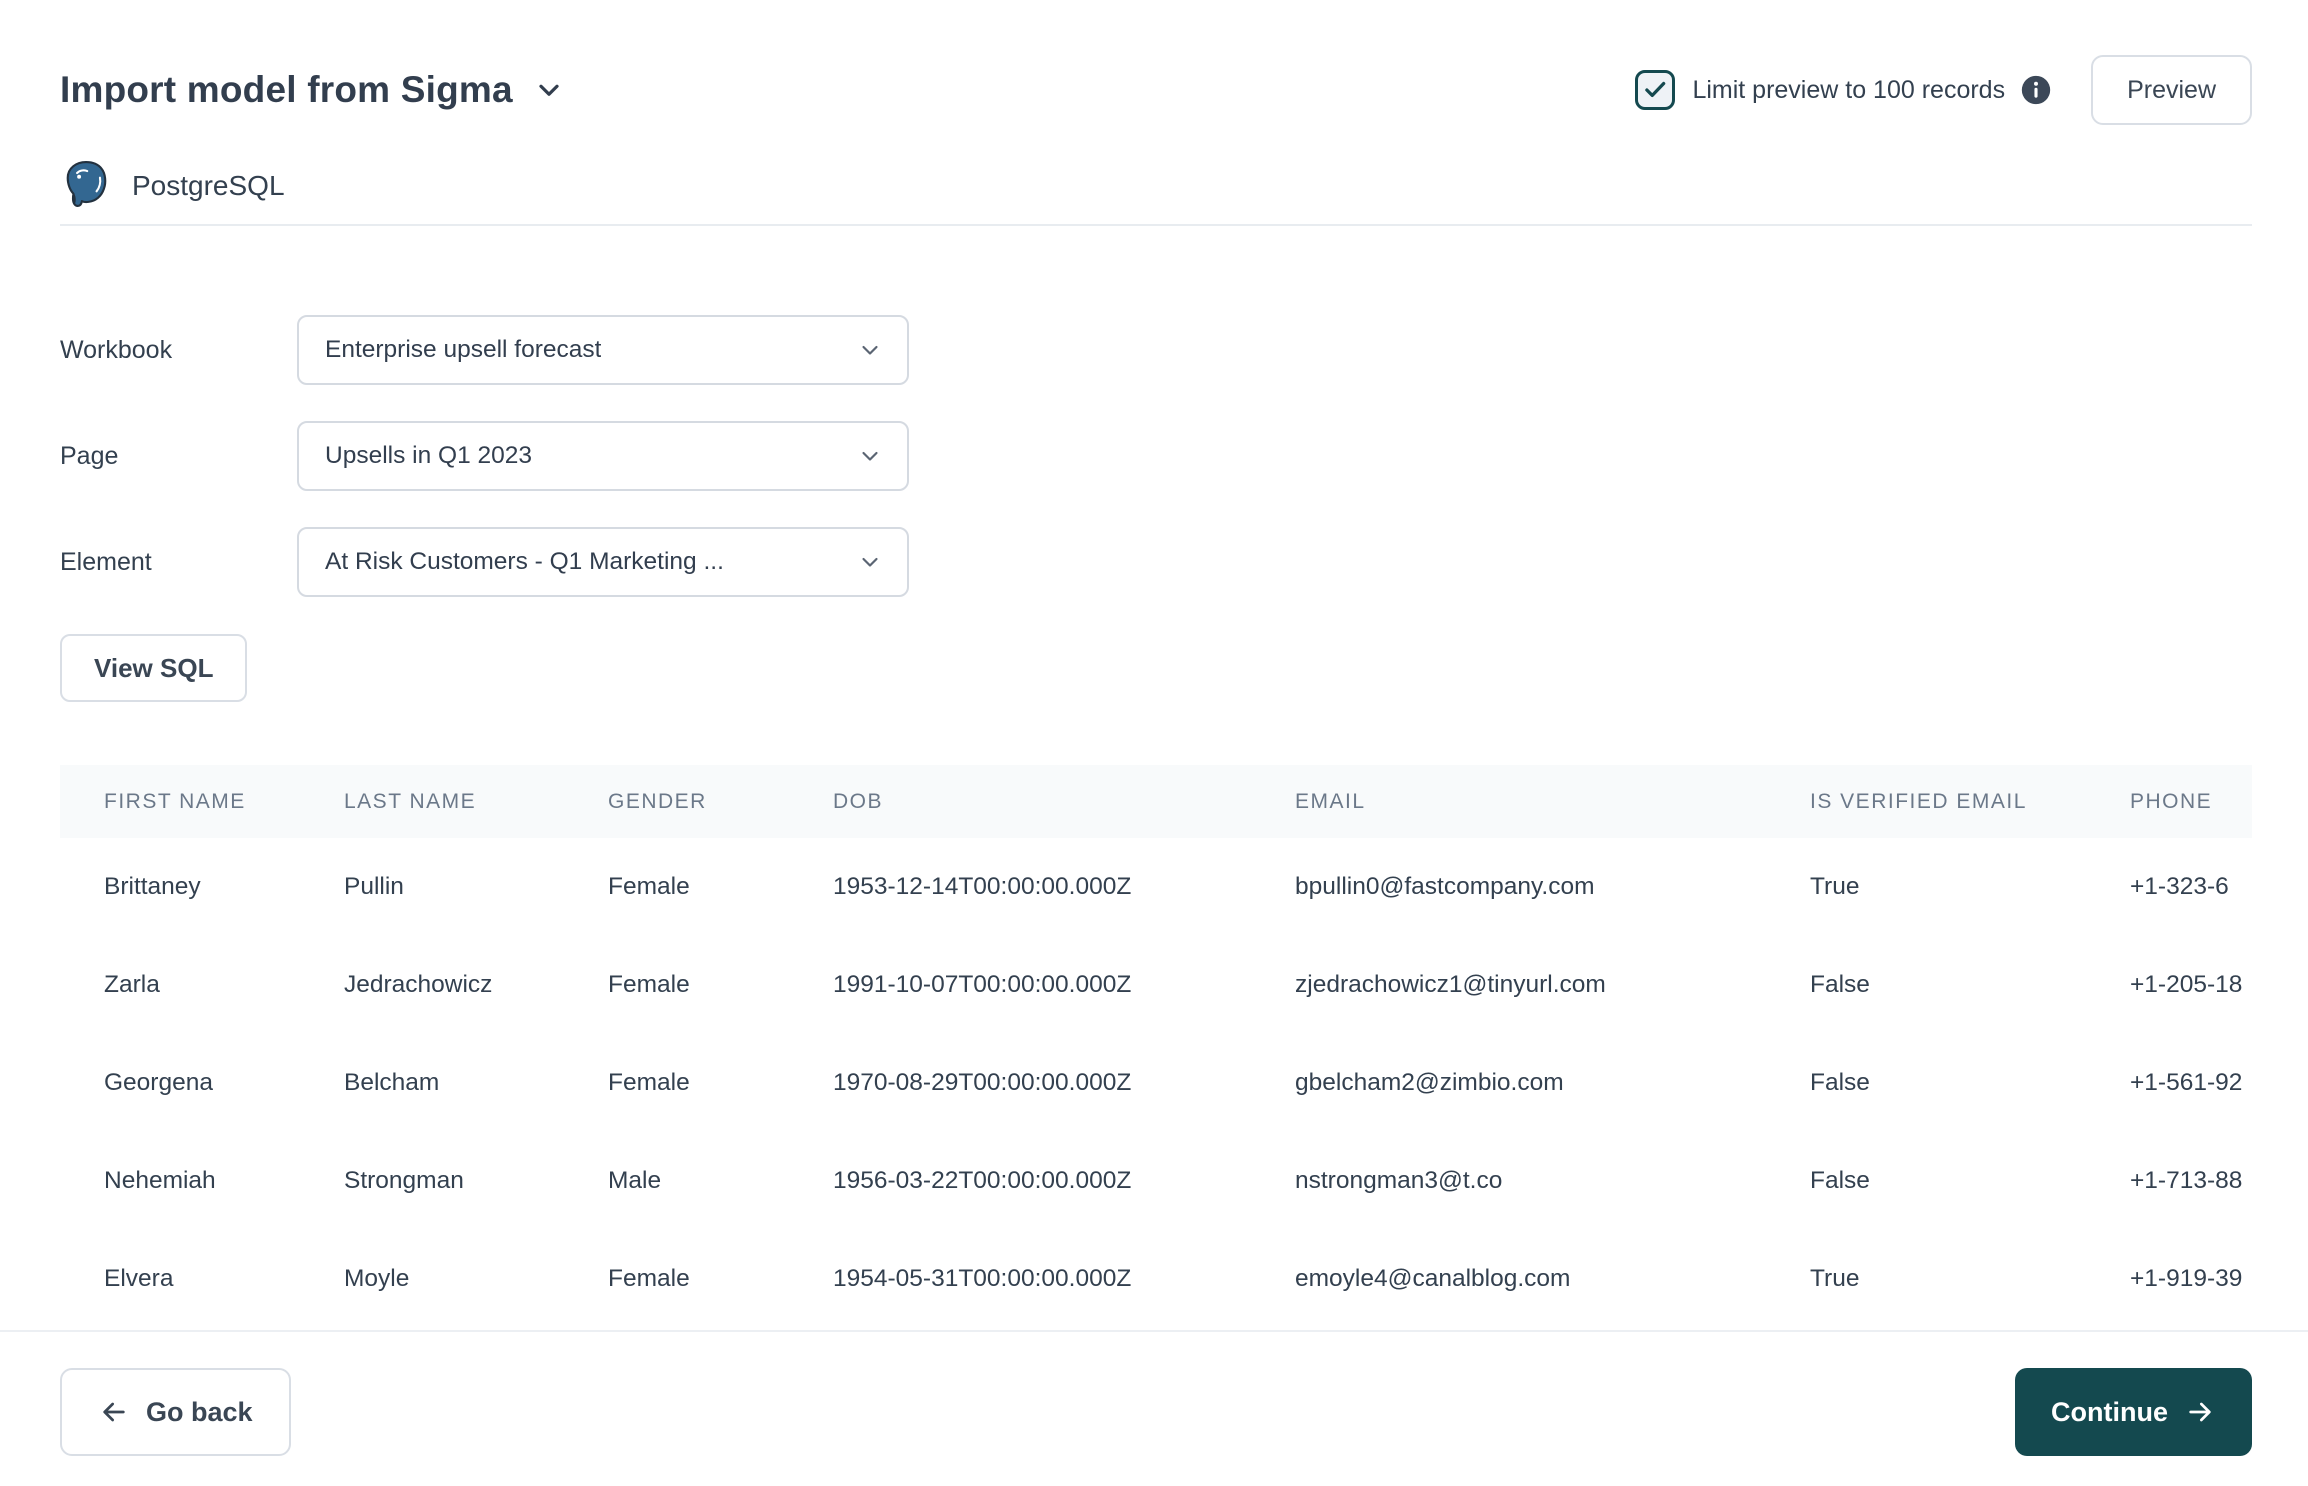 This screenshot has height=1486, width=2308. I want to click on page-field-row: Page Upsells in Q1 2023, so click(484, 456).